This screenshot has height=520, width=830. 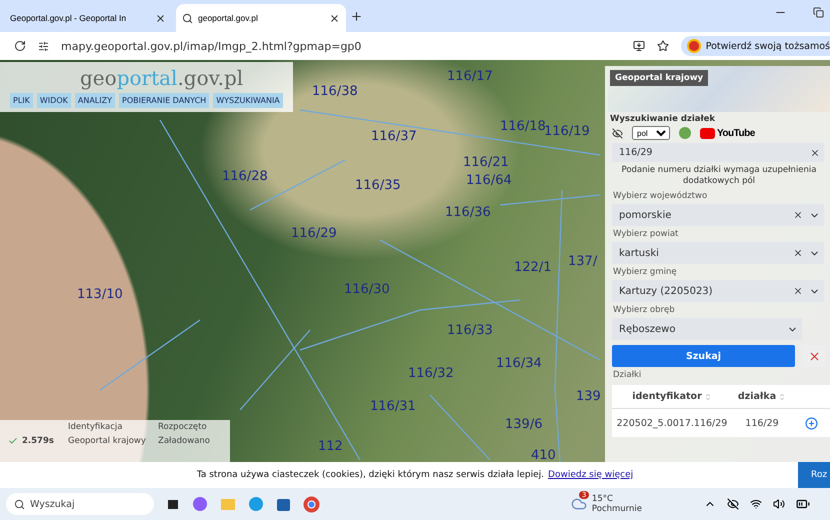 I want to click on results-title: Działki, so click(x=627, y=375).